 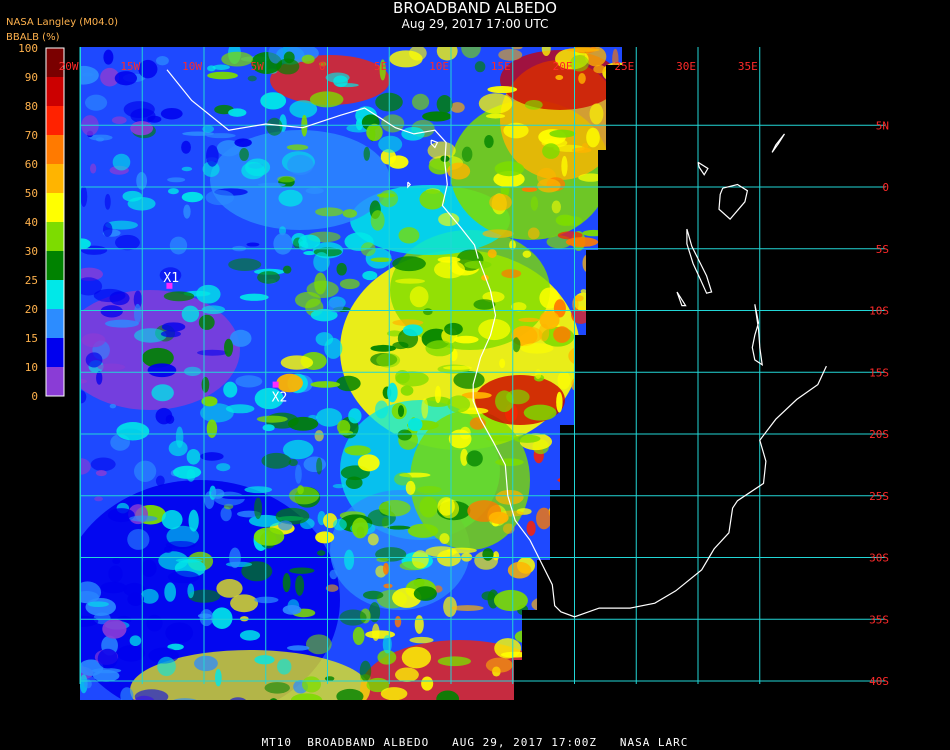 I want to click on latitude-label: 25S, so click(x=879, y=496).